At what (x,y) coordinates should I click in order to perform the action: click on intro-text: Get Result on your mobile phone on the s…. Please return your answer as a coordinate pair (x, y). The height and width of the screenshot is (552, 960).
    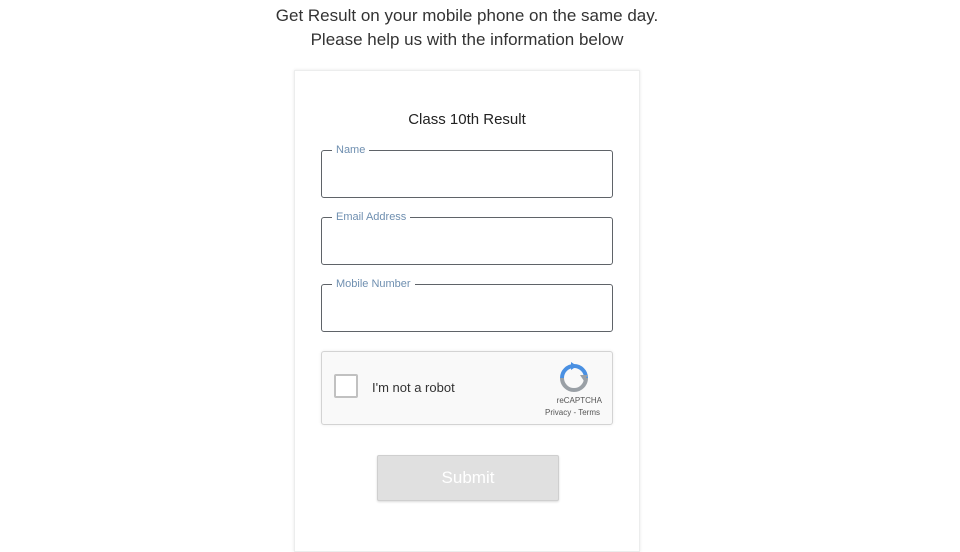
    Looking at the image, I should click on (467, 28).